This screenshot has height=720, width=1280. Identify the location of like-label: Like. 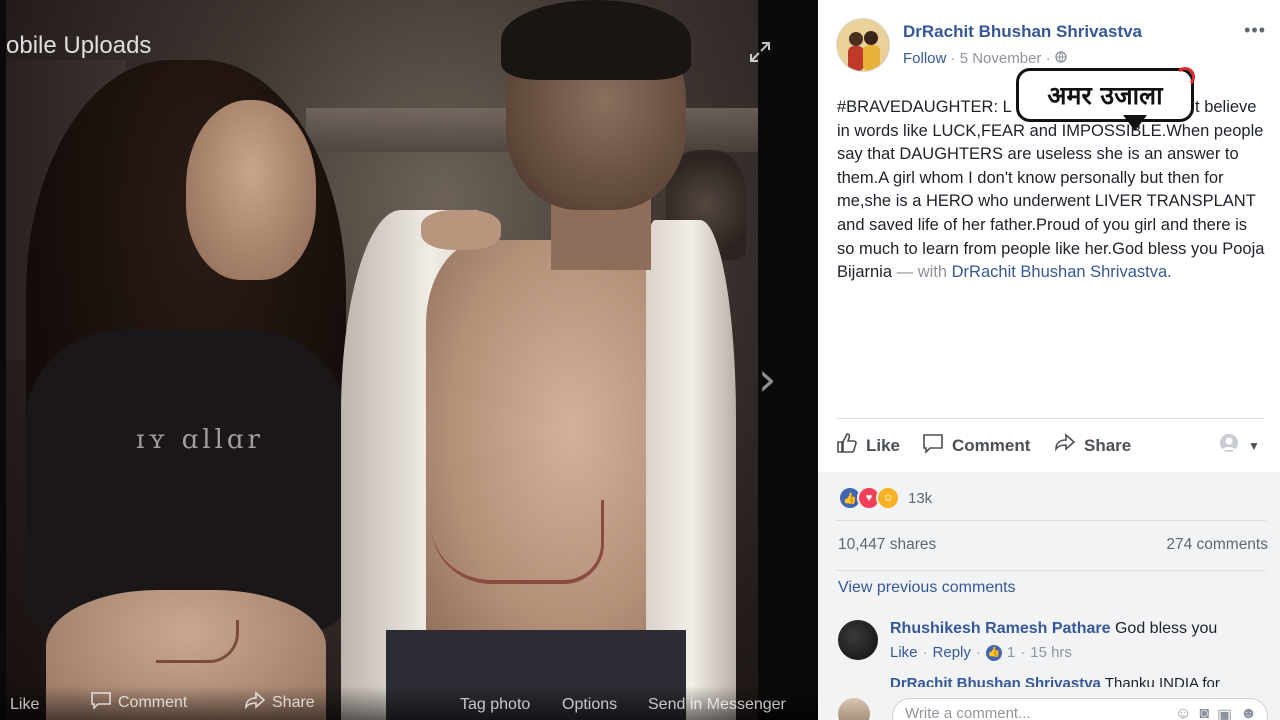
(883, 445).